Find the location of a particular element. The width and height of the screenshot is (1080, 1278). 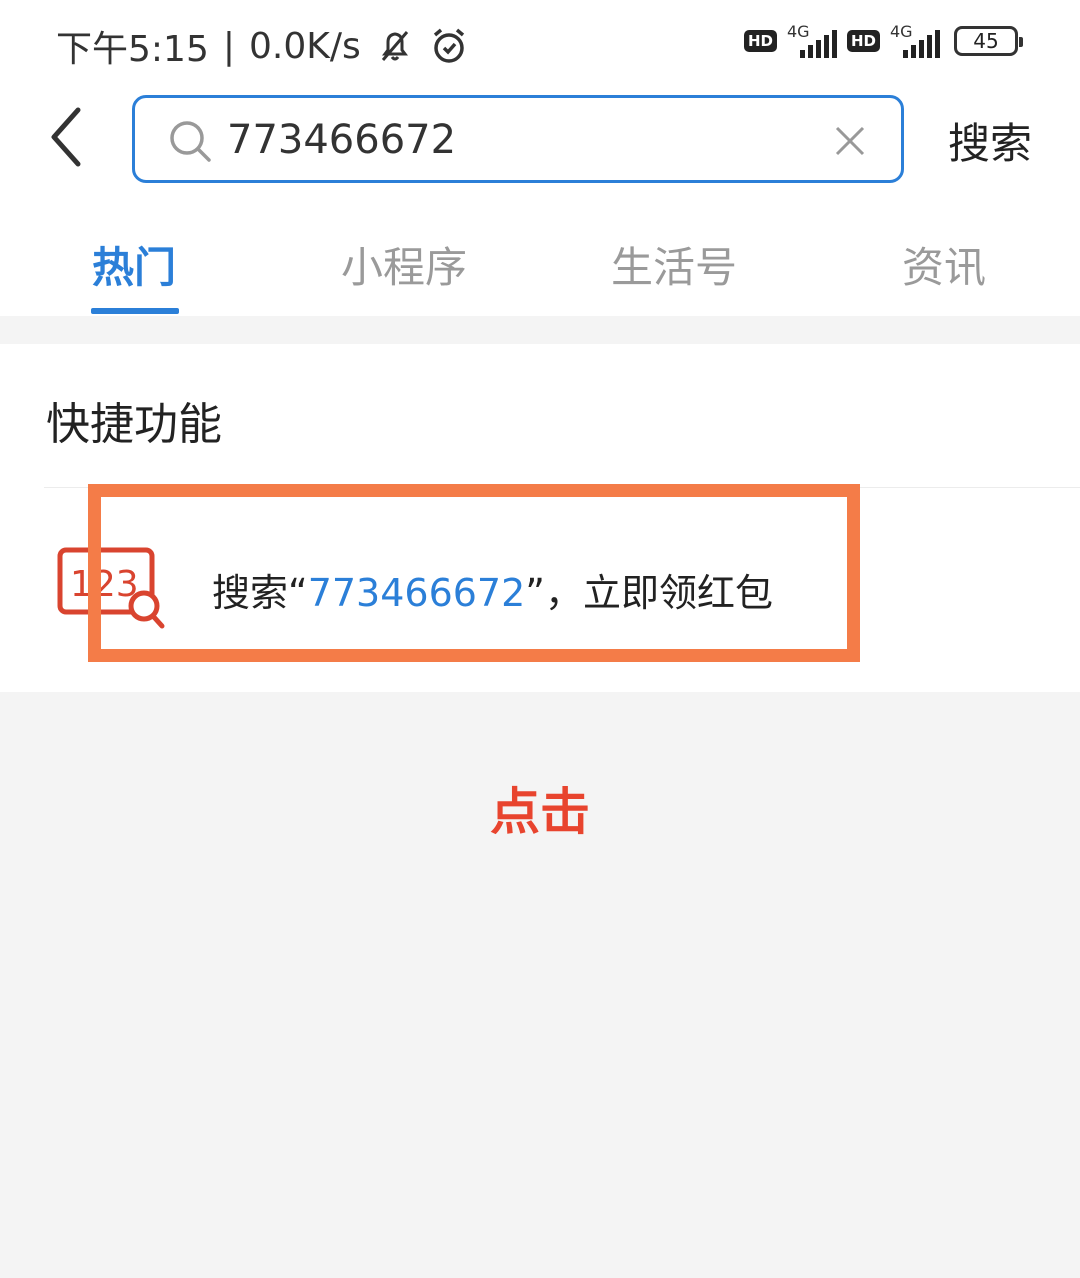

category-tabs: 热门 小程序 生活号 资讯 is located at coordinates (540, 258).